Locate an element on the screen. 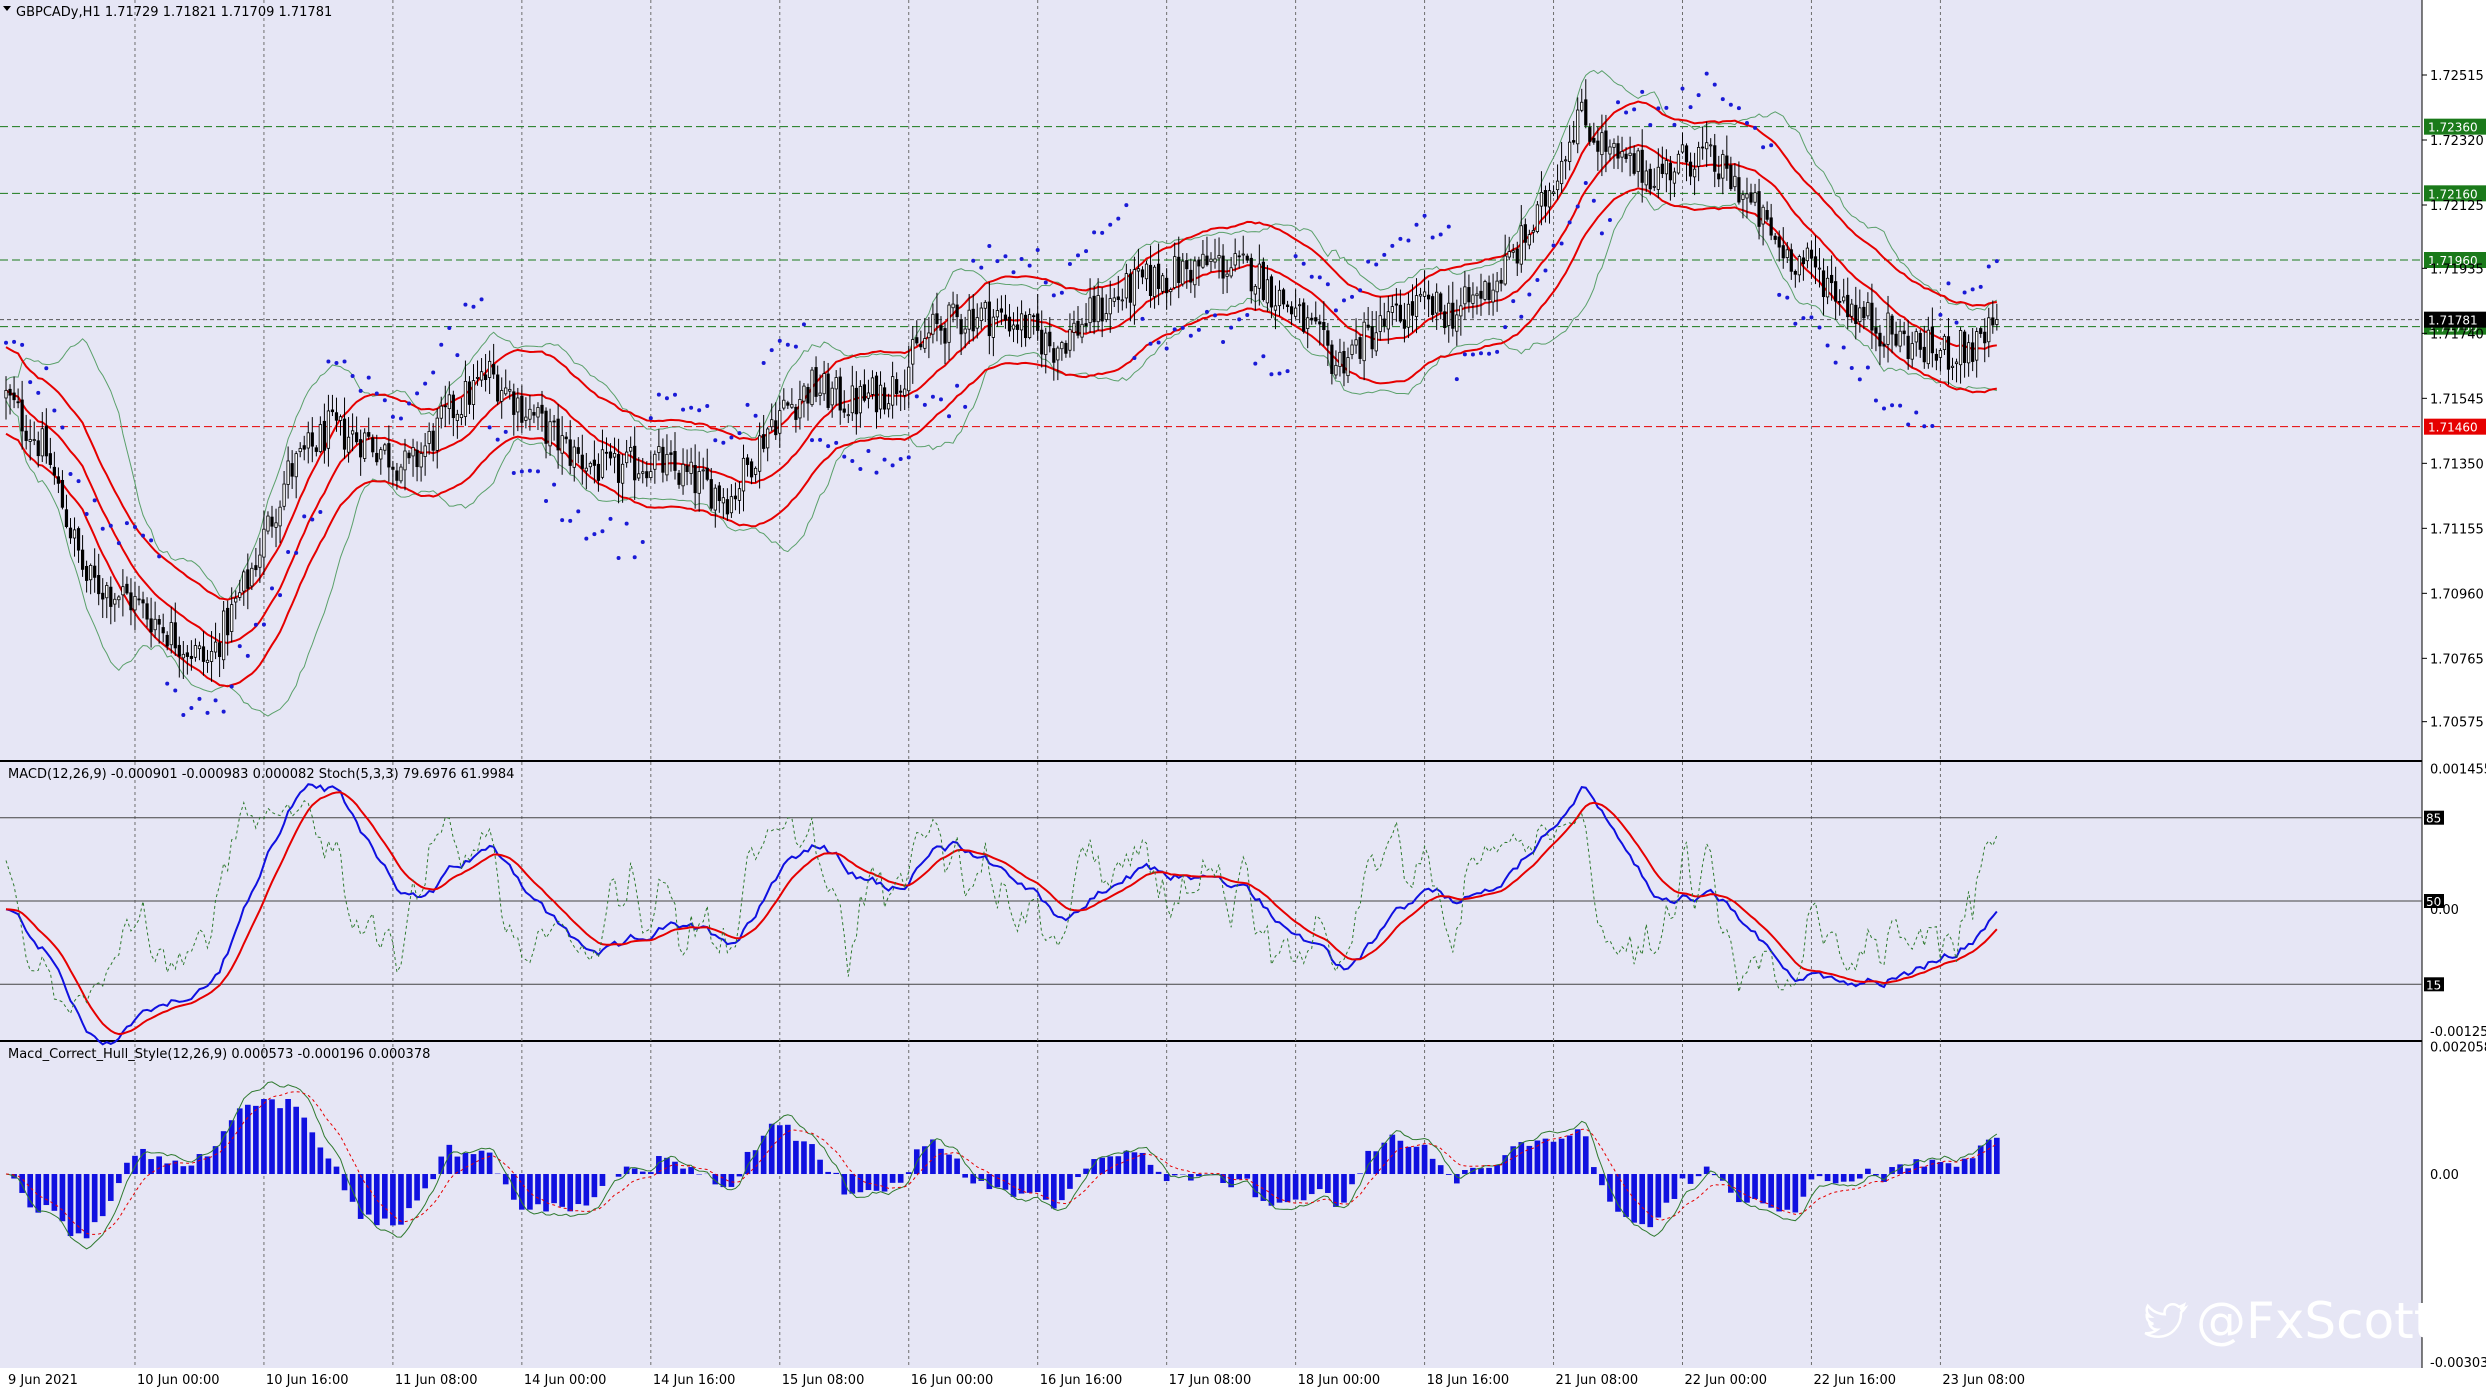  stoch-level-label: 85 is located at coordinates (2433, 819).